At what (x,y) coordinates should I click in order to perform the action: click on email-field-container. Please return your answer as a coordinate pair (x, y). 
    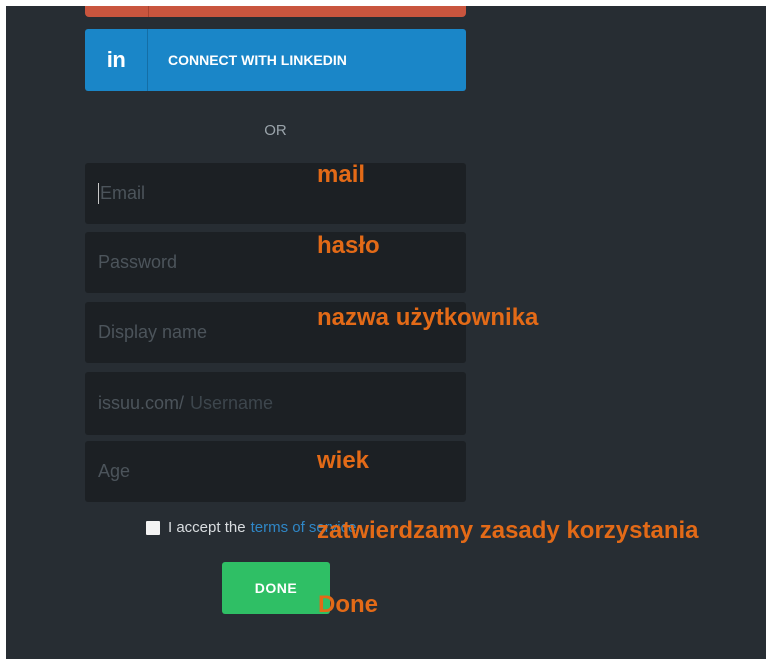
    Looking at the image, I should click on (275, 193).